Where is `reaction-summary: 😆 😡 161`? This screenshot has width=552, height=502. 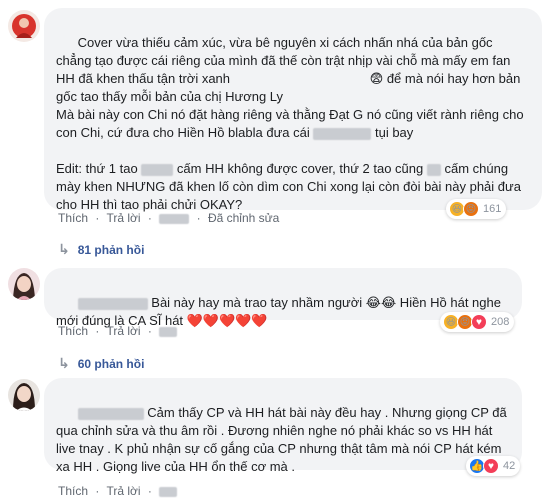
reaction-summary: 😆 😡 161 is located at coordinates (476, 209).